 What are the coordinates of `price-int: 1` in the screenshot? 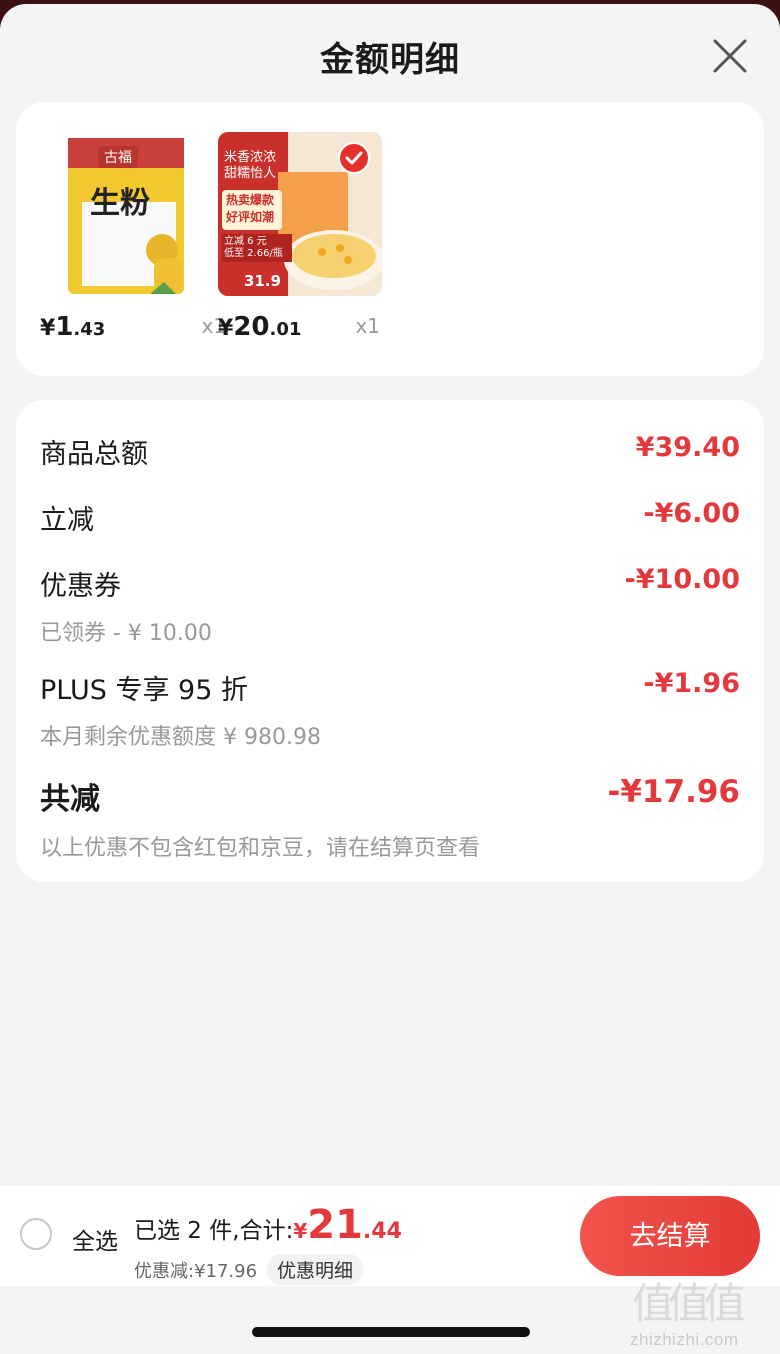 It's located at (64, 327).